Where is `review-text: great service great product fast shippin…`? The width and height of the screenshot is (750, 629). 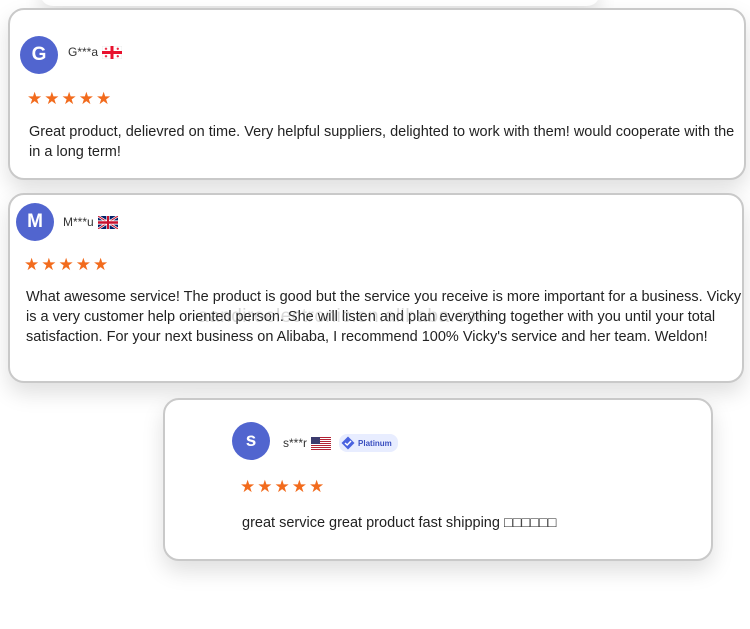 review-text: great service great product fast shippin… is located at coordinates (399, 523).